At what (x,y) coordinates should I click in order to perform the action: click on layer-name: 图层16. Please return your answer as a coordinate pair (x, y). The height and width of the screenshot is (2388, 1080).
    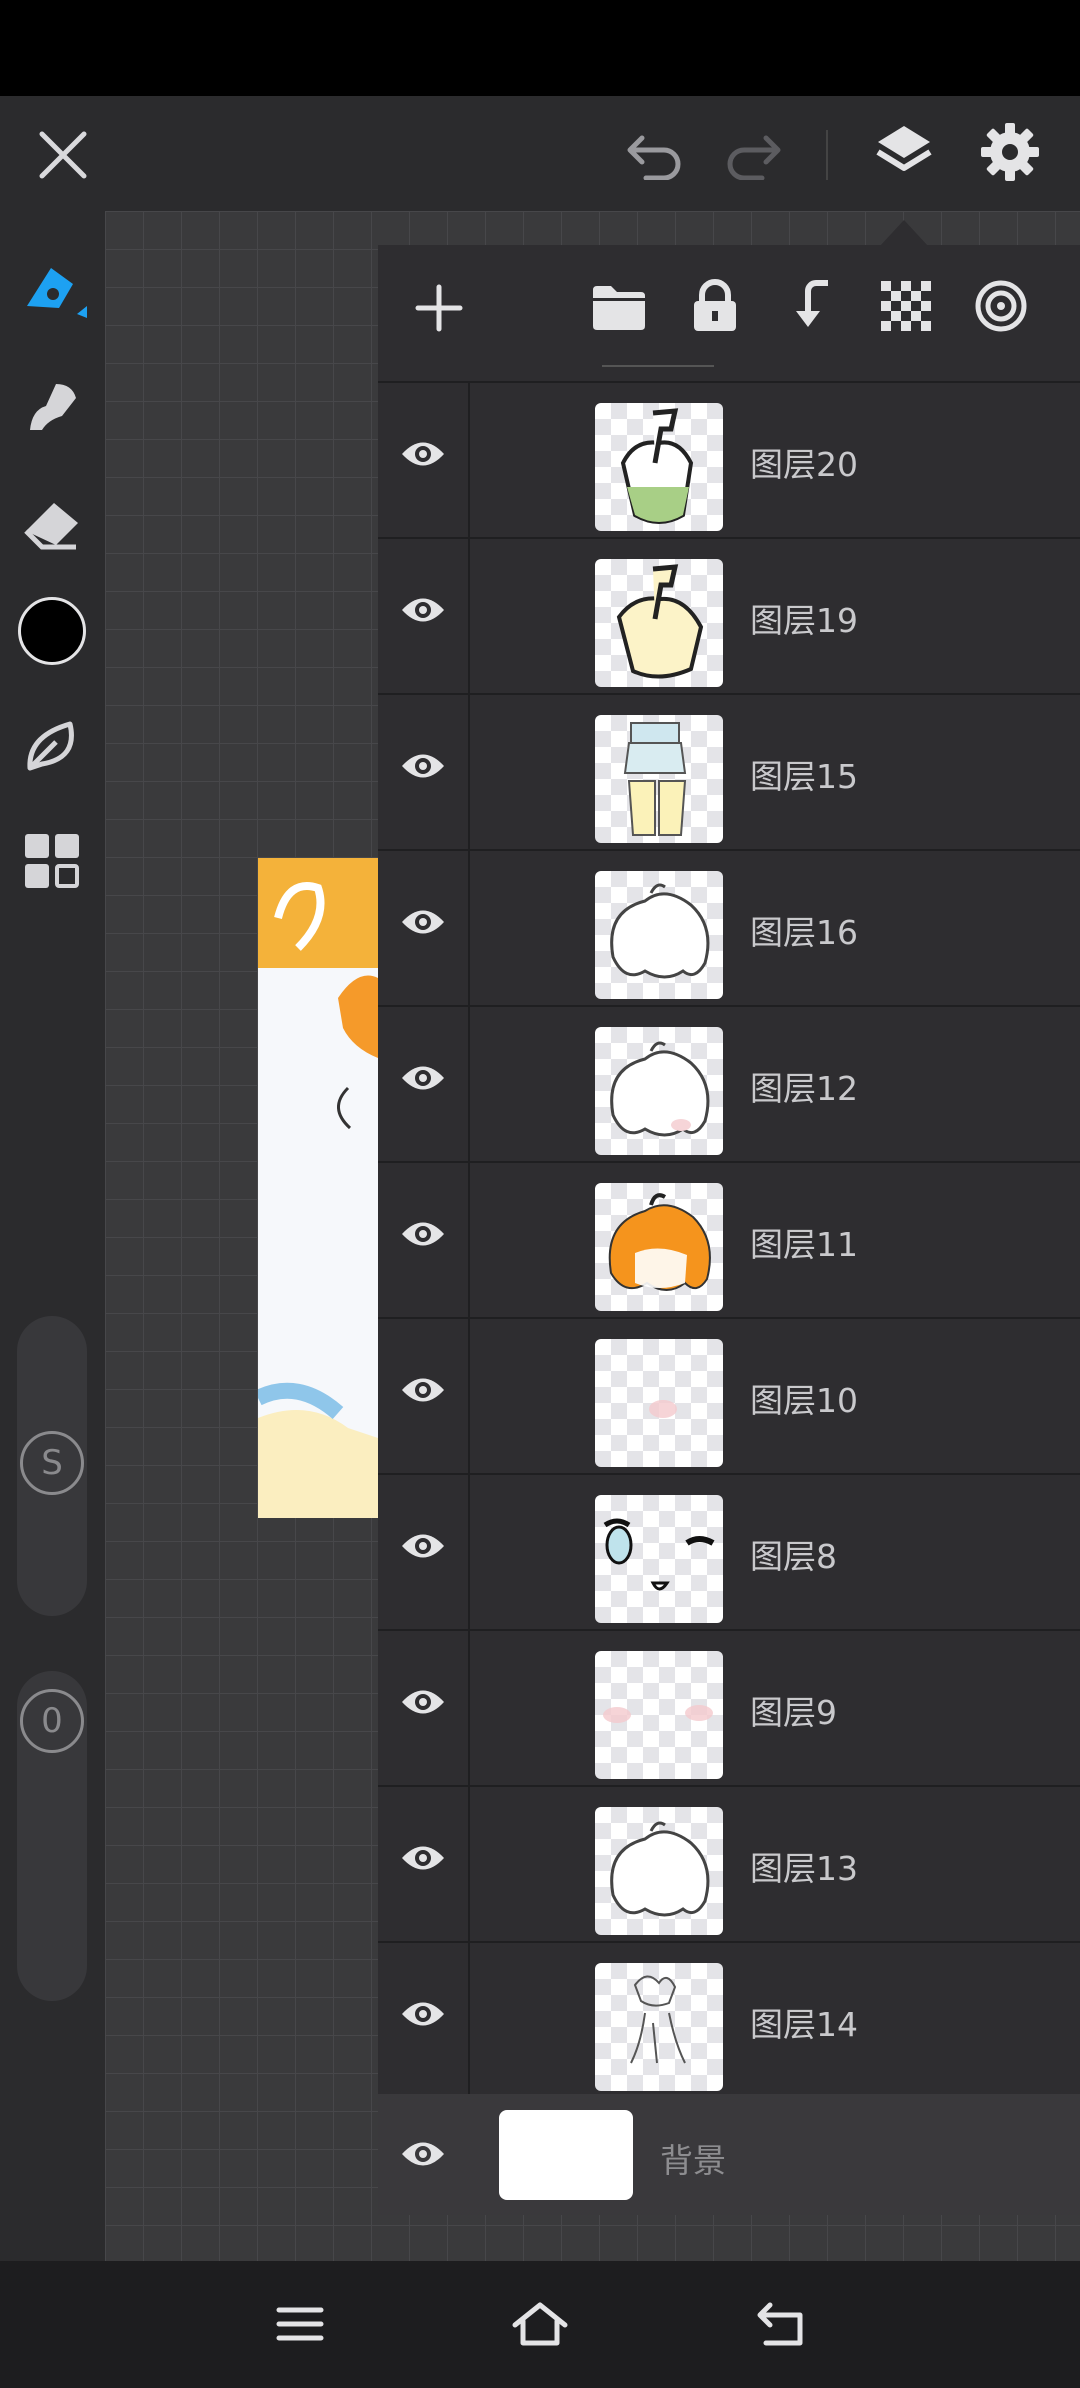
    Looking at the image, I should click on (804, 932).